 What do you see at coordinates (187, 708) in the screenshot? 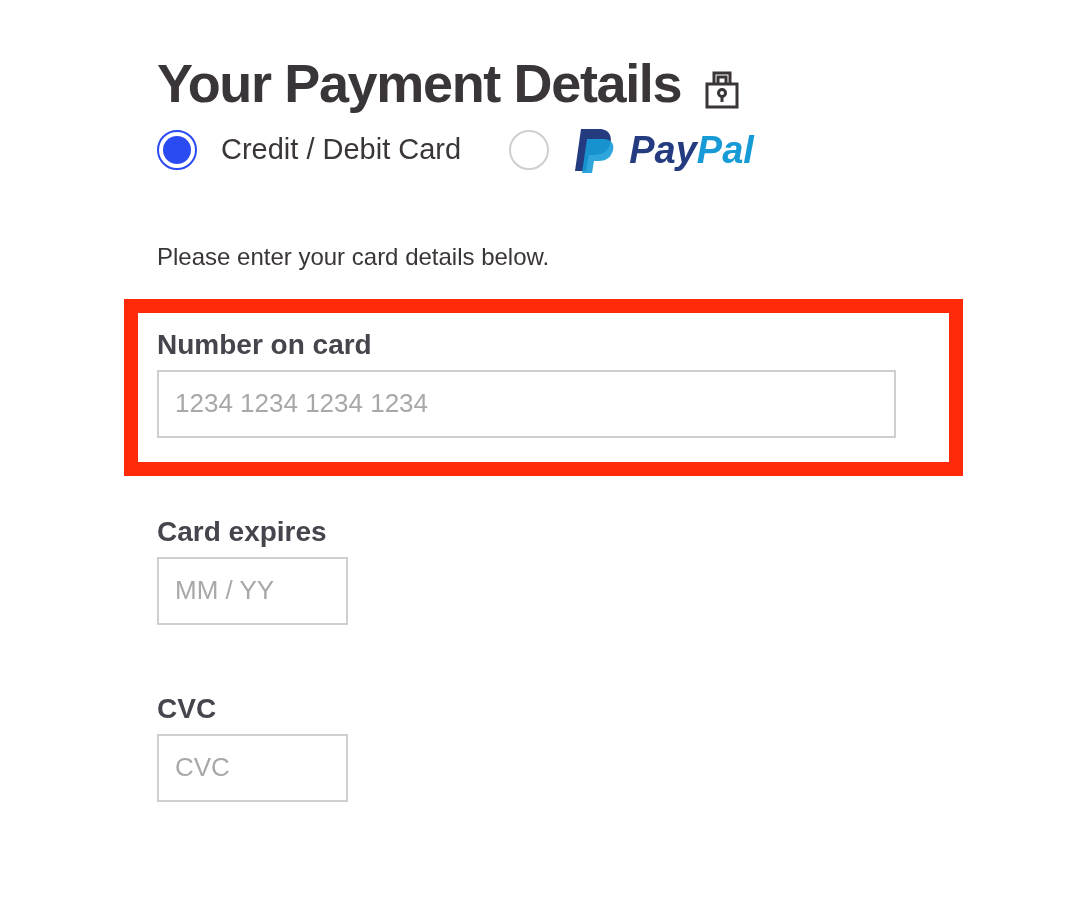
I see `field-label: CVC` at bounding box center [187, 708].